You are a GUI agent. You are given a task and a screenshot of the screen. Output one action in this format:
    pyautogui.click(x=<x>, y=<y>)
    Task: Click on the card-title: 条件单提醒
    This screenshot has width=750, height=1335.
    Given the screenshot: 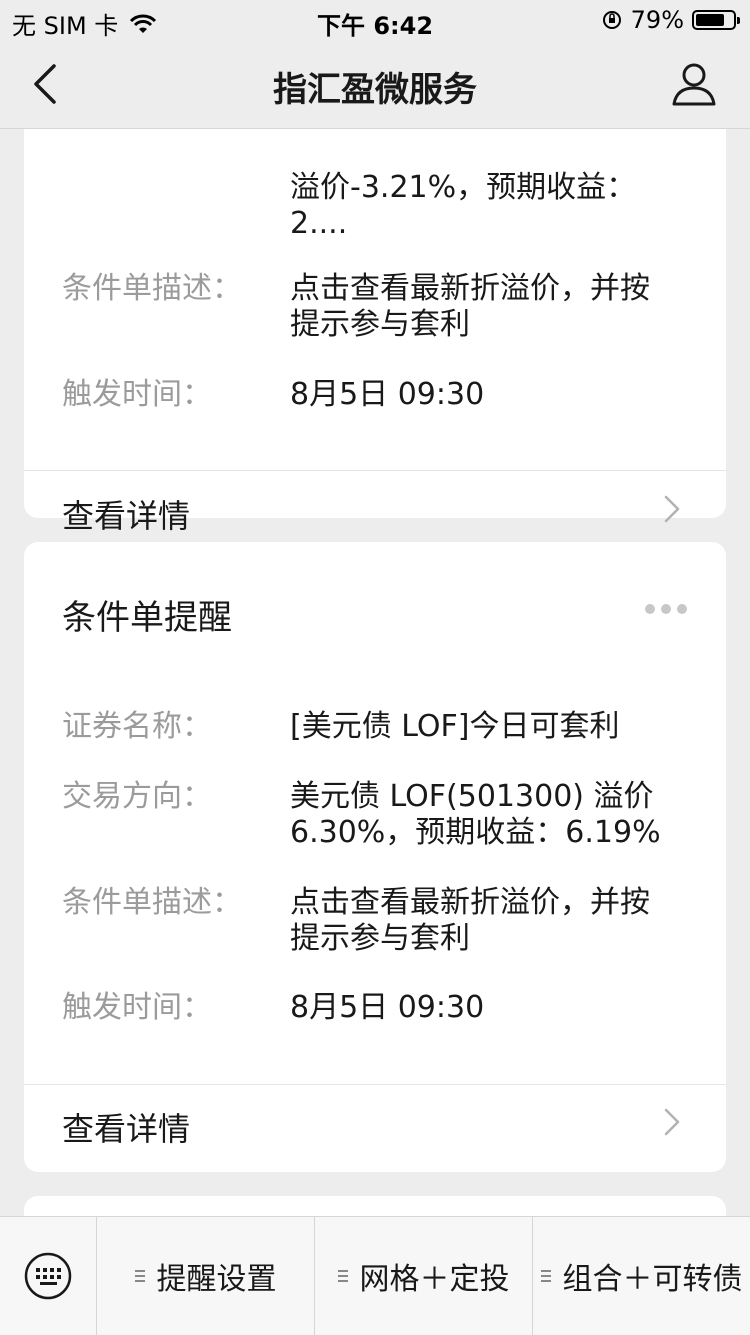 What is the action you would take?
    pyautogui.click(x=147, y=618)
    